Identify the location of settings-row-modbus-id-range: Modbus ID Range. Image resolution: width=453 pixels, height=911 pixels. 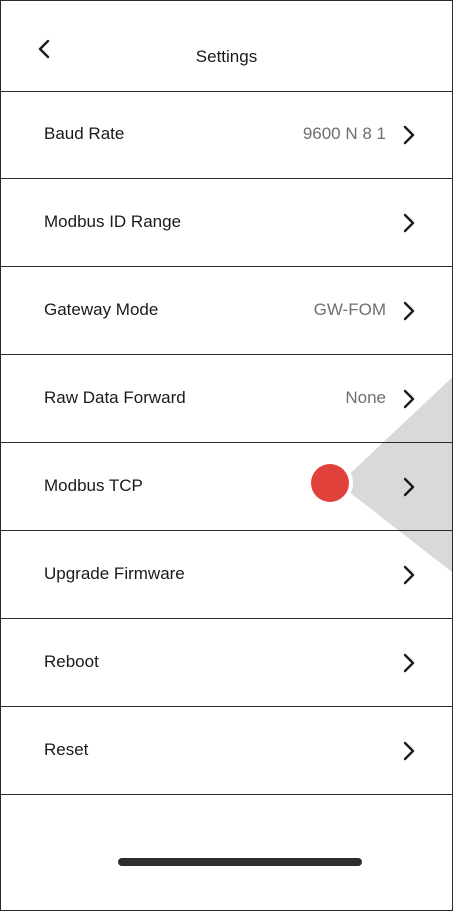
(226, 223).